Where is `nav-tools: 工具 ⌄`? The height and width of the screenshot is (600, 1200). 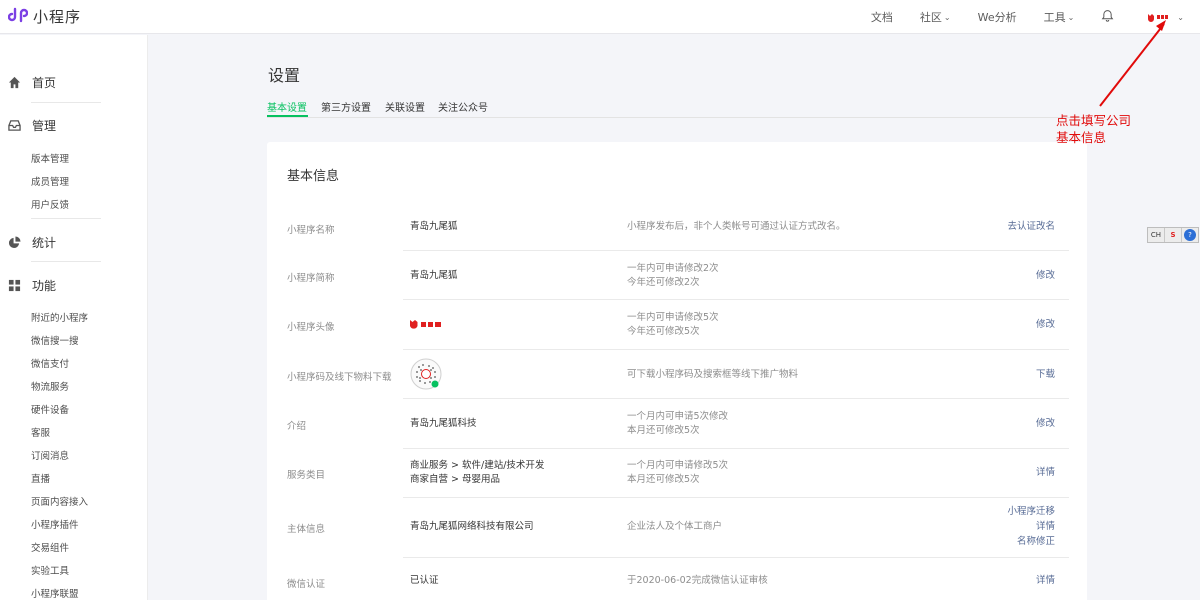 nav-tools: 工具 ⌄ is located at coordinates (1059, 17).